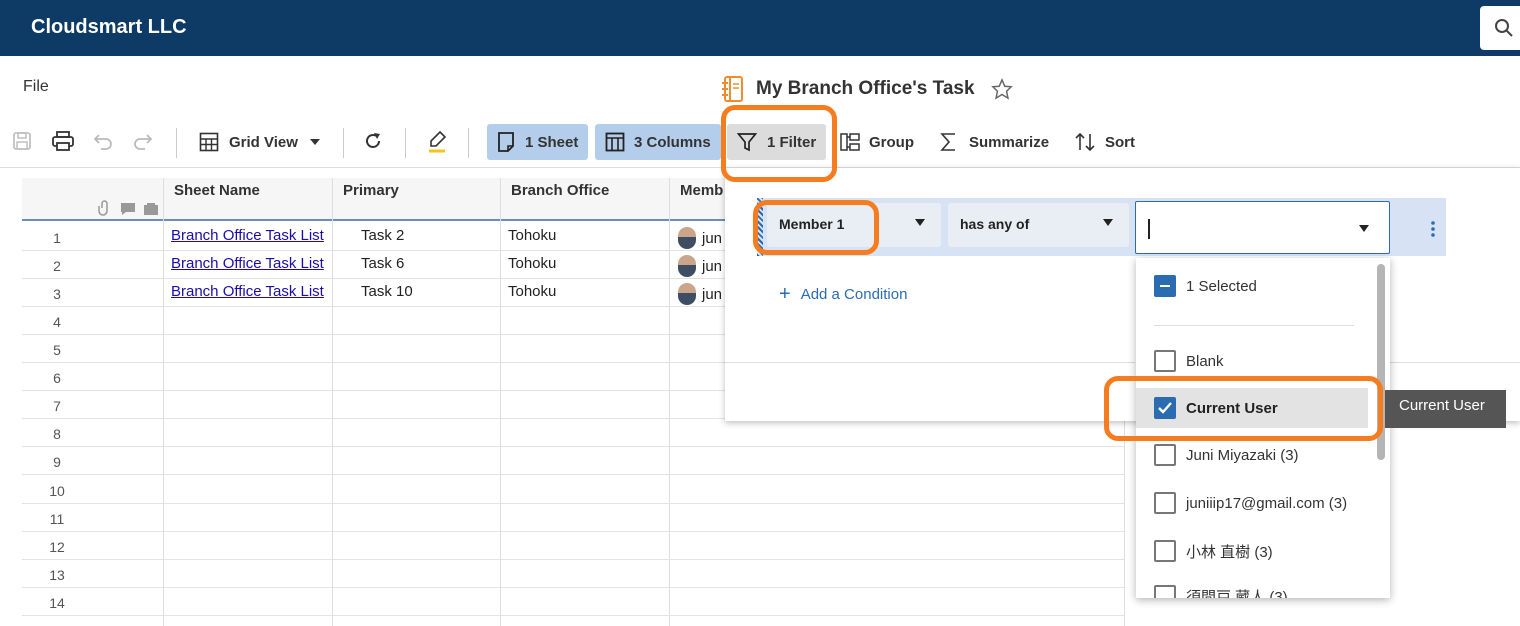  I want to click on print-icon, so click(63, 141).